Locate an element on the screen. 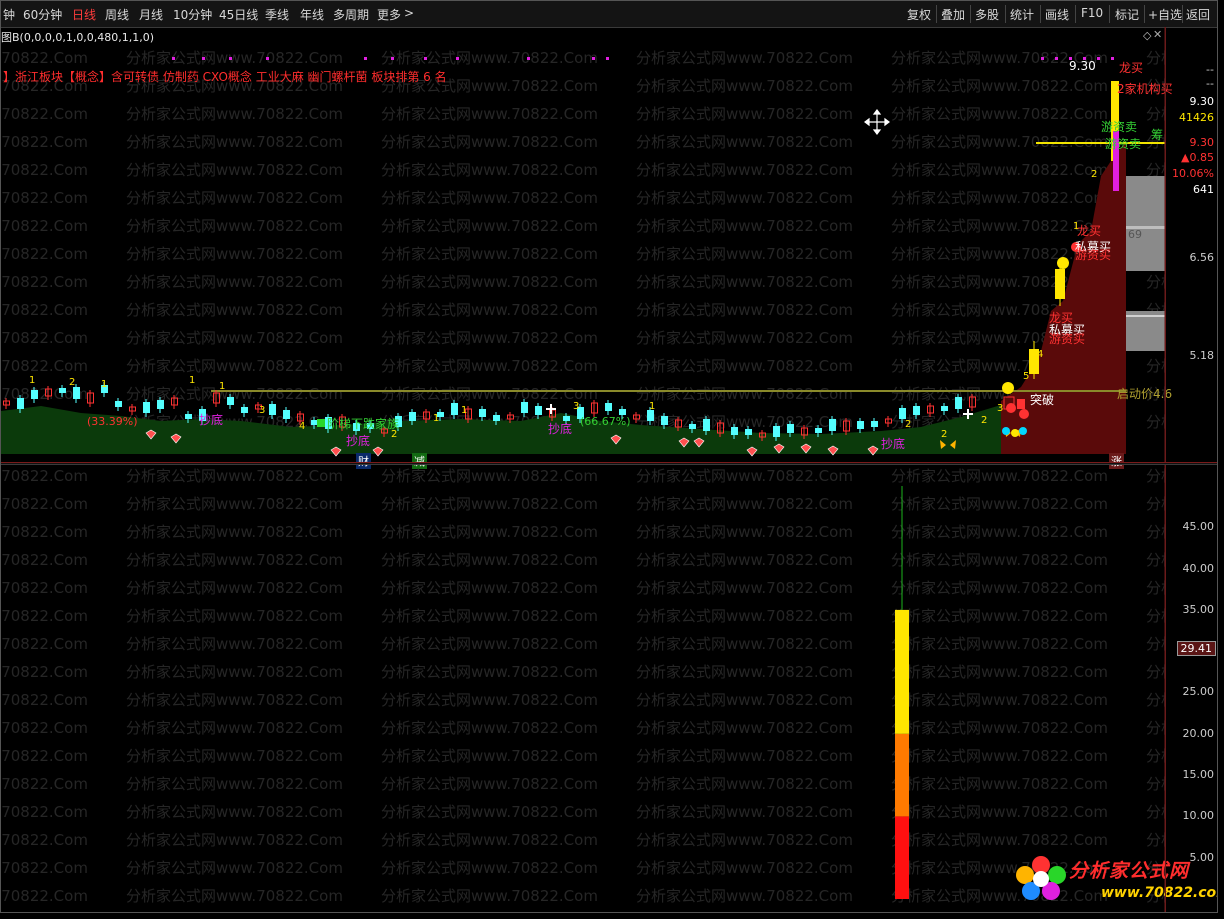 The width and height of the screenshot is (1224, 919). overlay-button: 叠加 is located at coordinates (953, 14).